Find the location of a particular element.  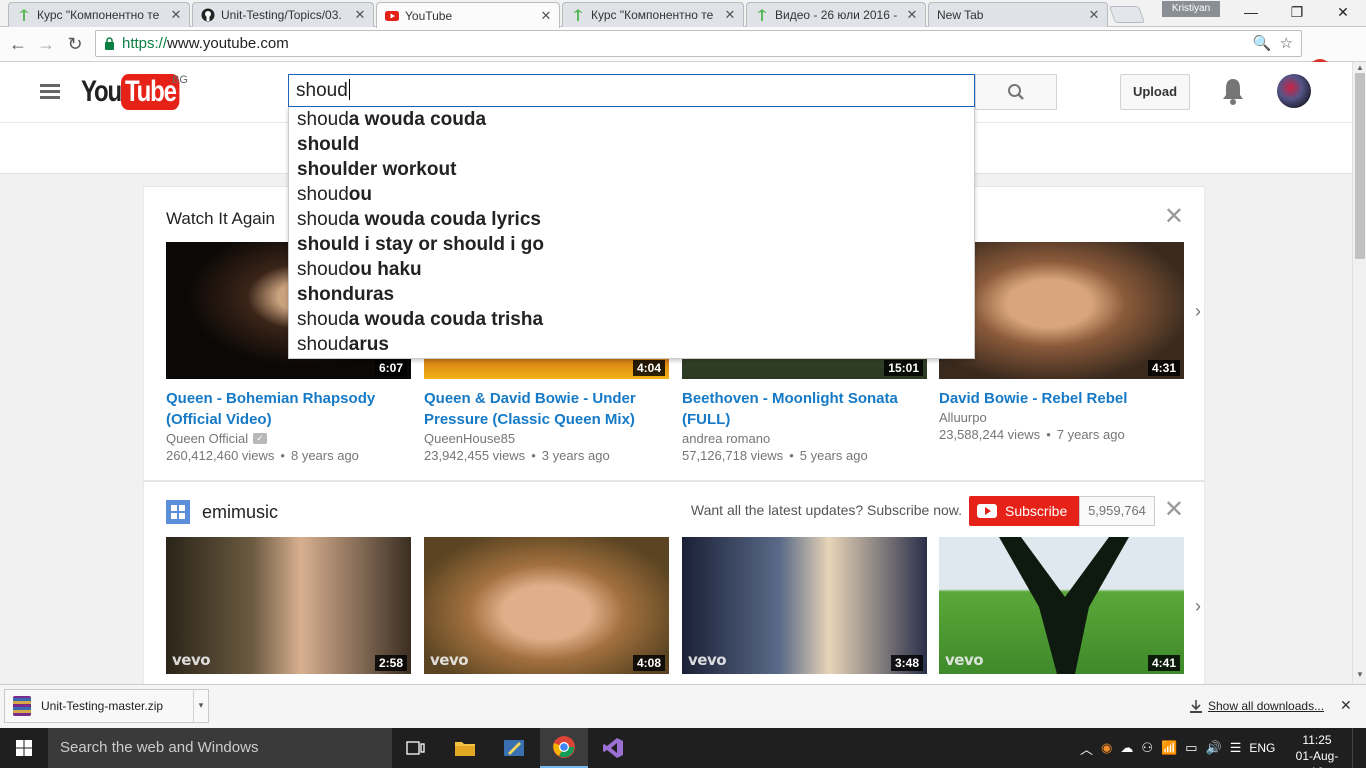

minimize-icon: — is located at coordinates (1251, 12).